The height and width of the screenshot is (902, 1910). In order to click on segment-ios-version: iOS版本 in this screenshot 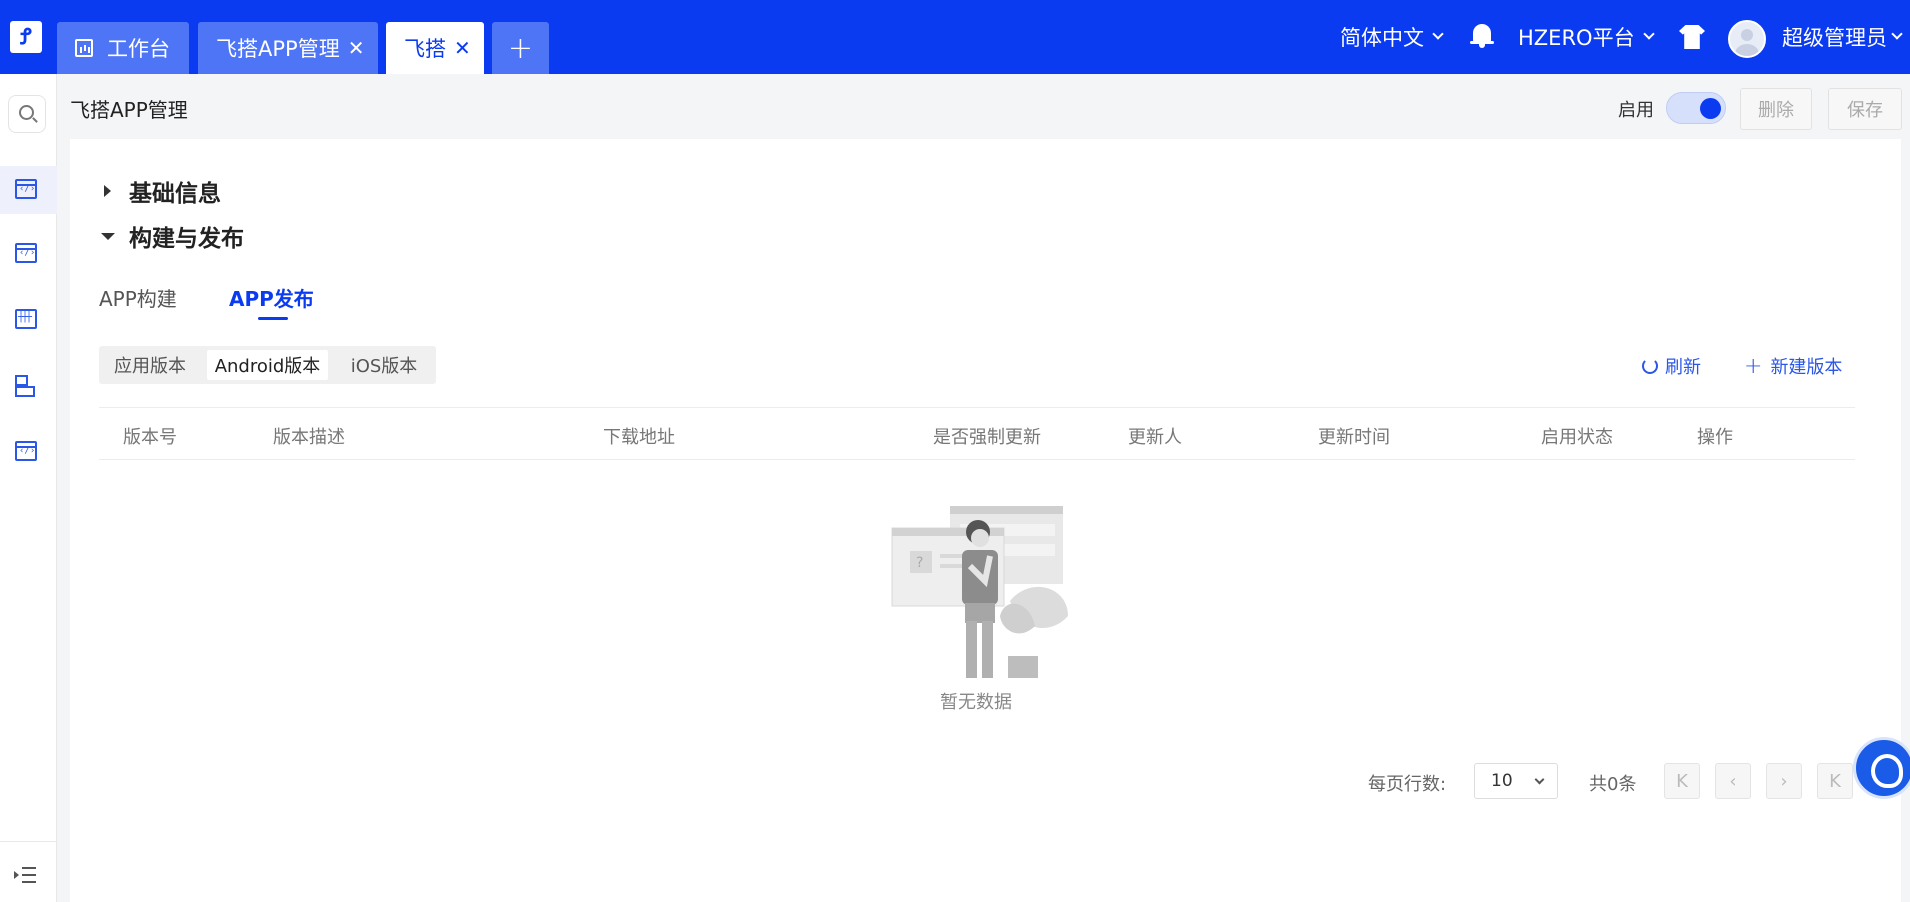, I will do `click(384, 365)`.